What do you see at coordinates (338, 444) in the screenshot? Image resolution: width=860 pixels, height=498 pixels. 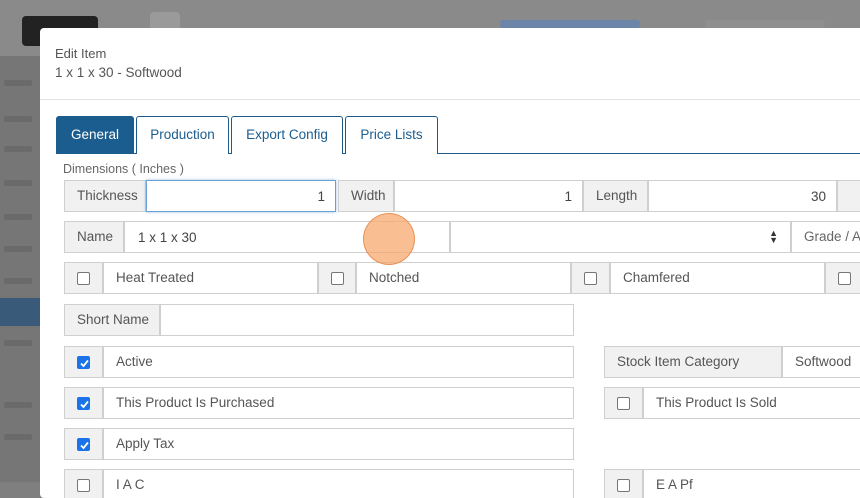 I see `apply-tax-label: Apply Tax` at bounding box center [338, 444].